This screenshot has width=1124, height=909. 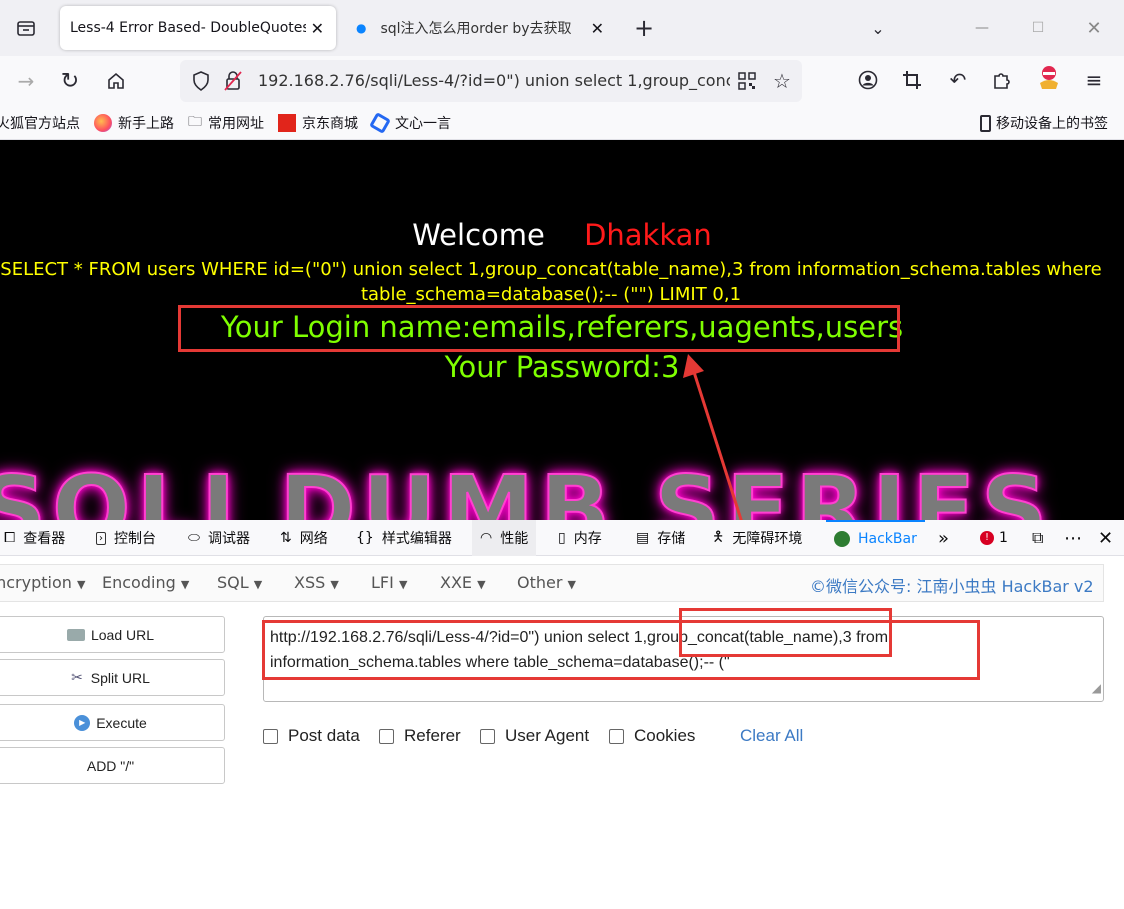 I want to click on dock-side-icon: ⧉, so click(x=1037, y=538).